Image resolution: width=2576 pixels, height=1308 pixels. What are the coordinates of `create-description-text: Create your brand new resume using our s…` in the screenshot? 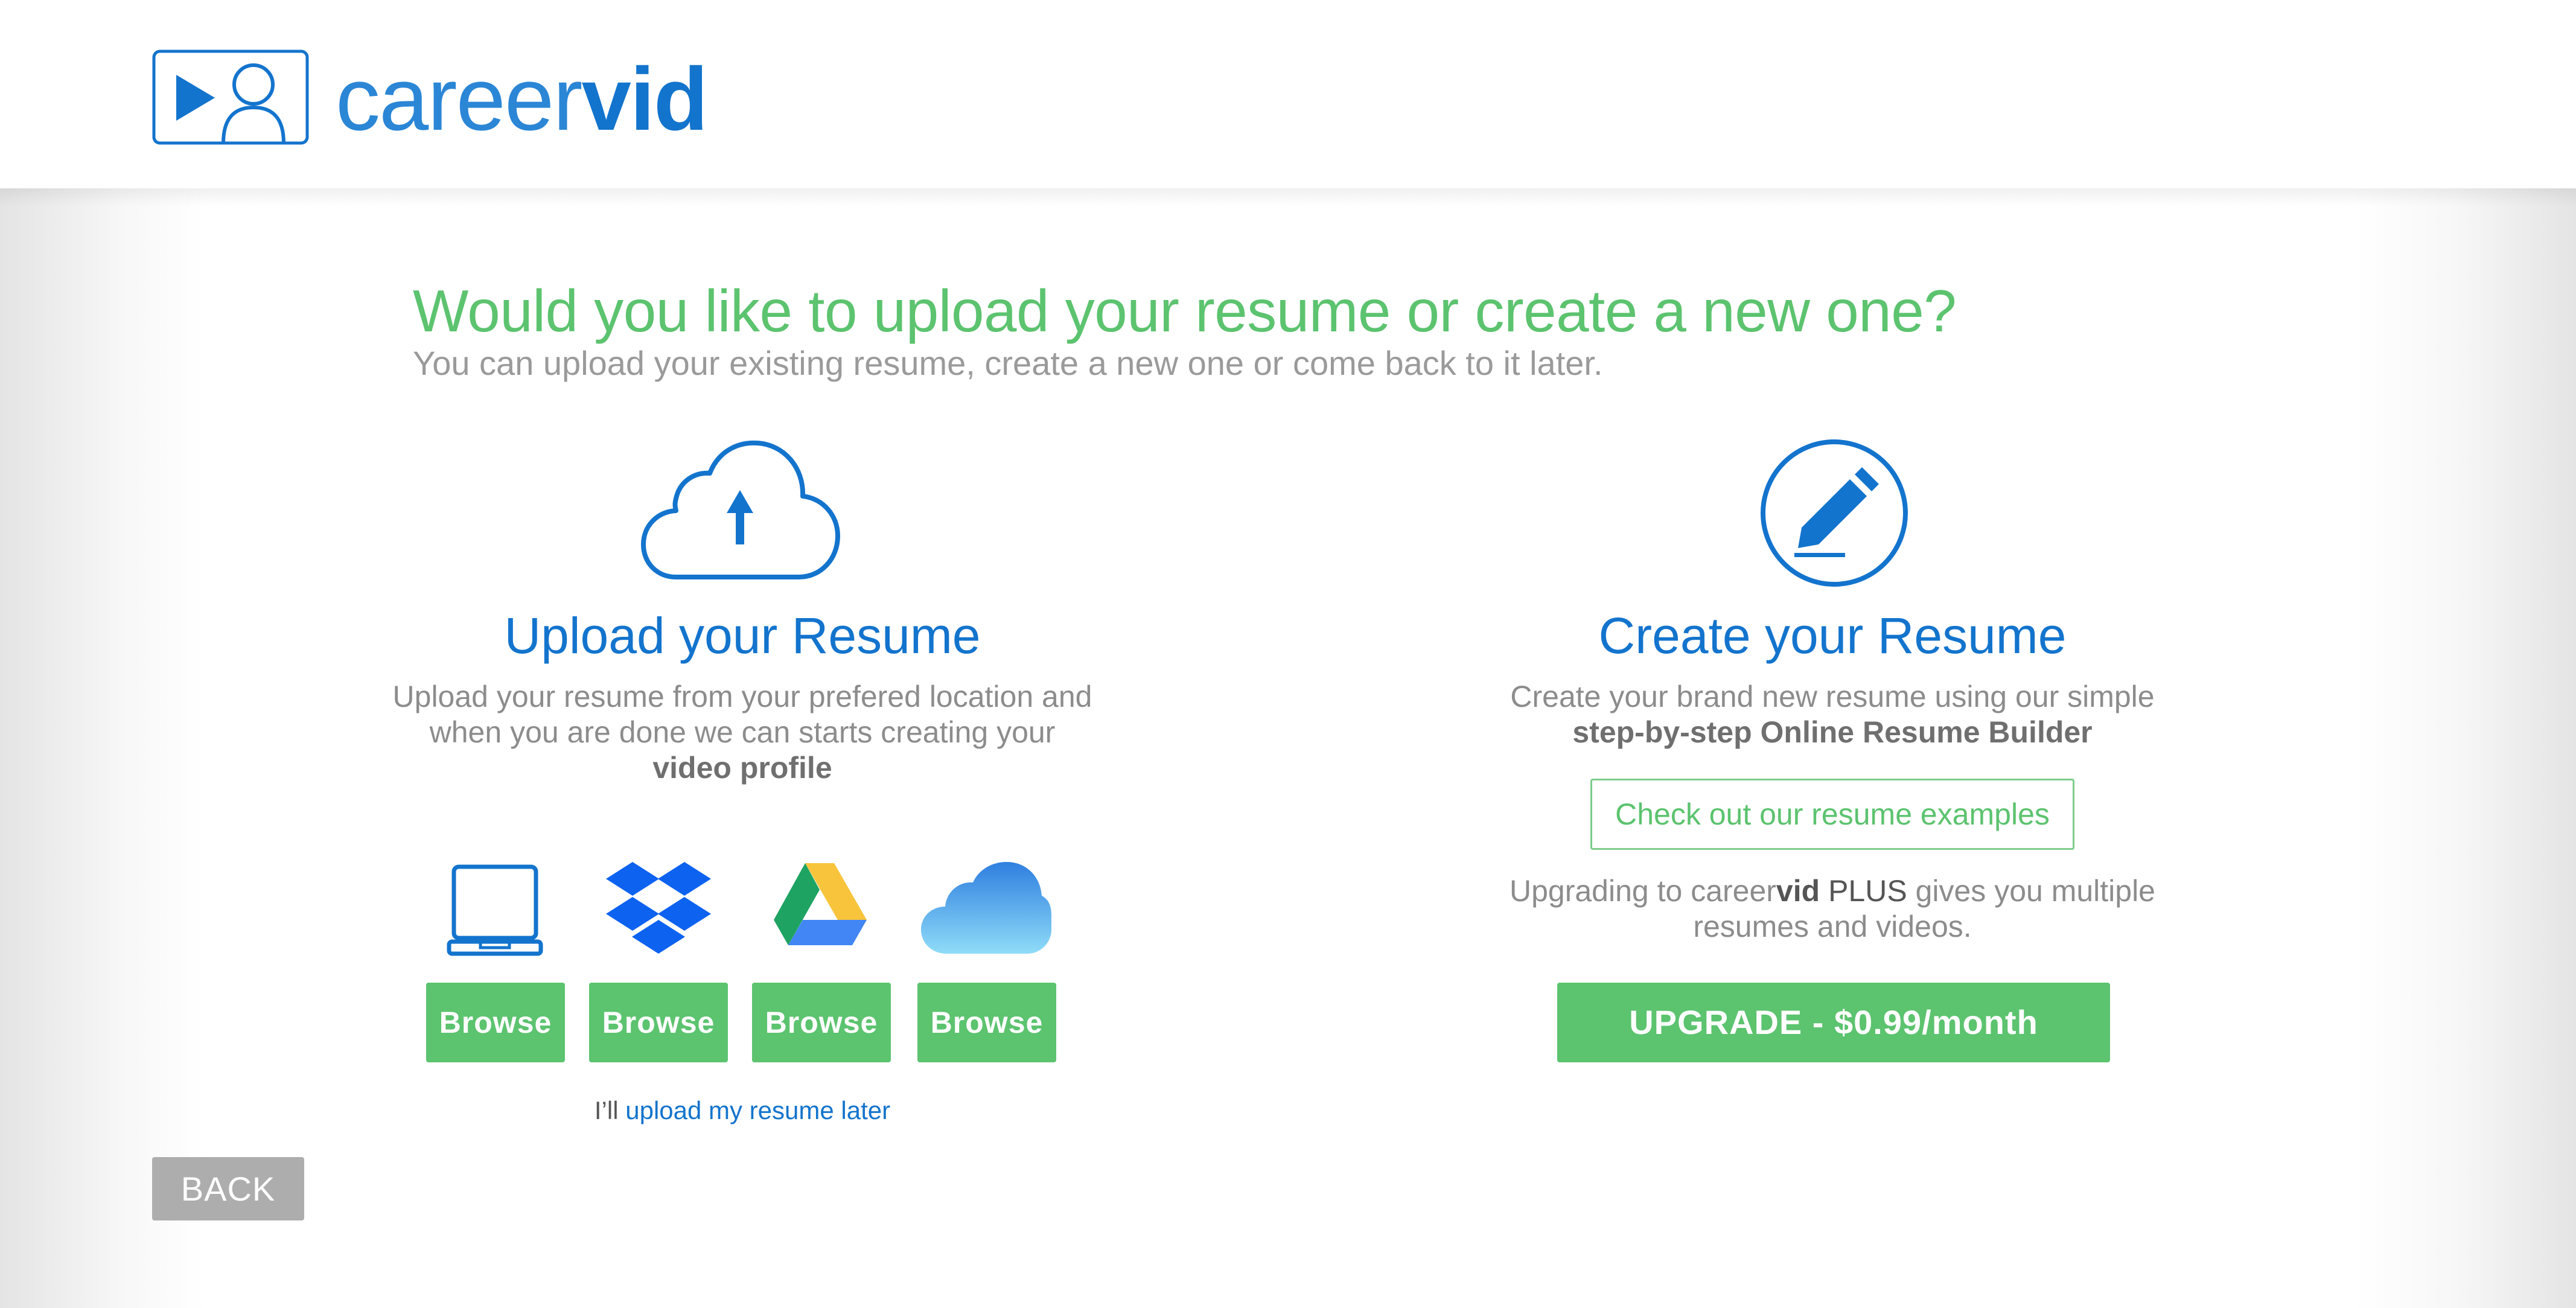 It's located at (1832, 696).